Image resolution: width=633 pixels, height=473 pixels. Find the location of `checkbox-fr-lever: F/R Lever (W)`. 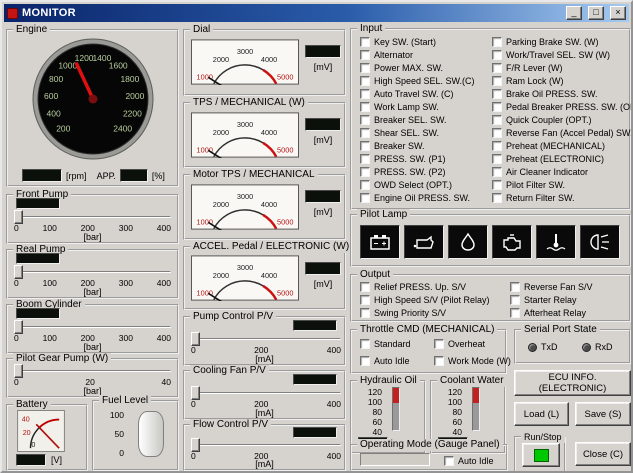

checkbox-fr-lever: F/R Lever (W) is located at coordinates (561, 68).